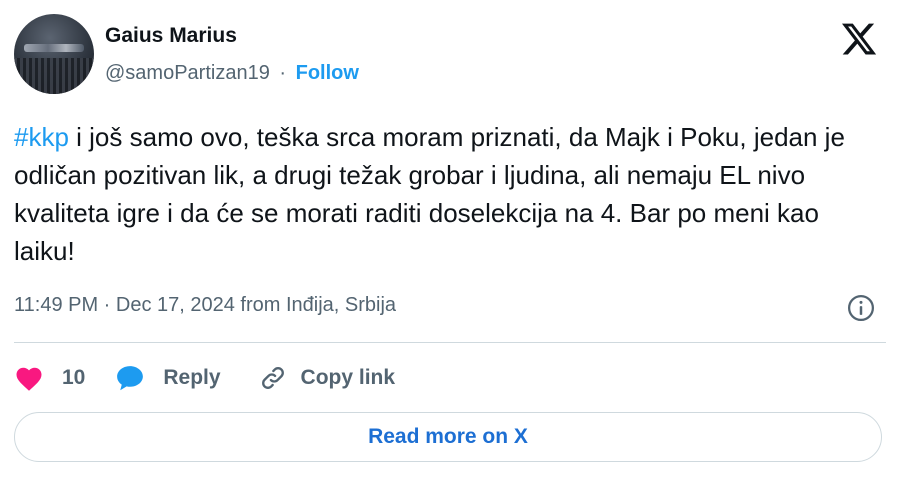 The width and height of the screenshot is (900, 480). I want to click on reply-label: Reply, so click(192, 377).